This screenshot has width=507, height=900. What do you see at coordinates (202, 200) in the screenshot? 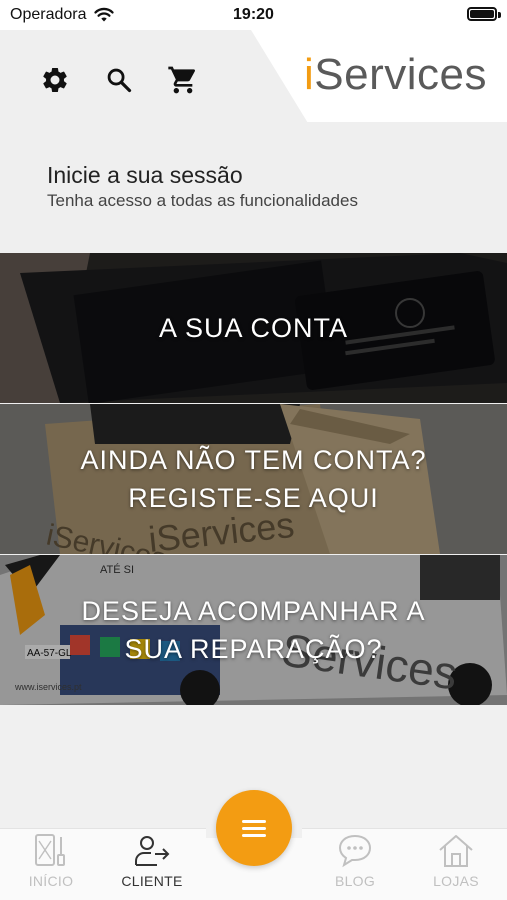
I see `session-subtitle: Tenha acesso a todas as funcionalidades` at bounding box center [202, 200].